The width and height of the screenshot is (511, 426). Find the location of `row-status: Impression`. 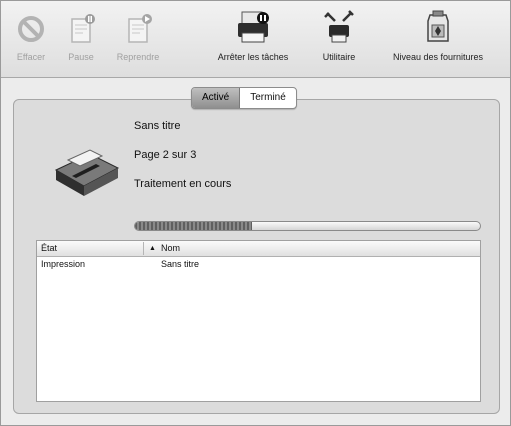

row-status: Impression is located at coordinates (63, 264).